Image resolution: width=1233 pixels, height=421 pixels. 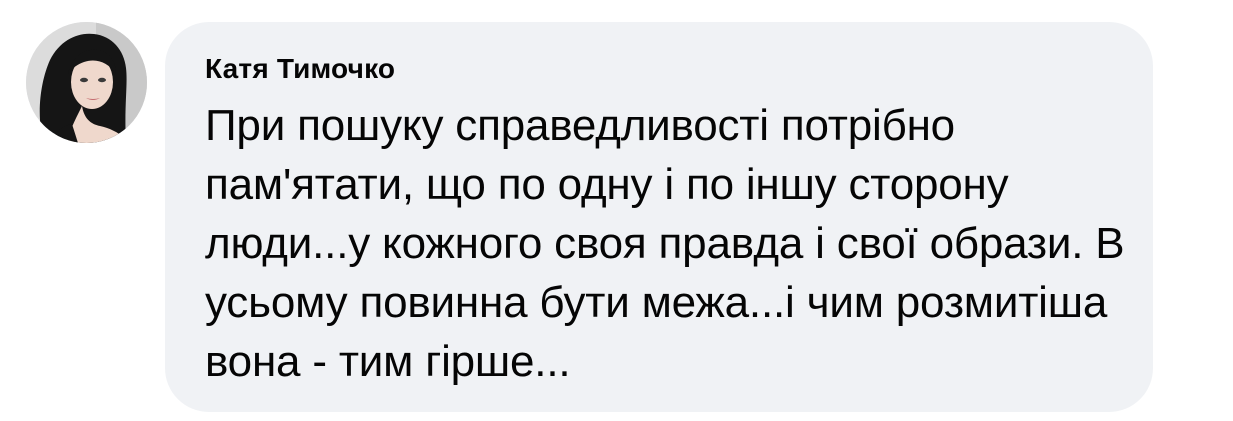 I want to click on comment-author-name: Катя Тимочко, so click(x=664, y=69).